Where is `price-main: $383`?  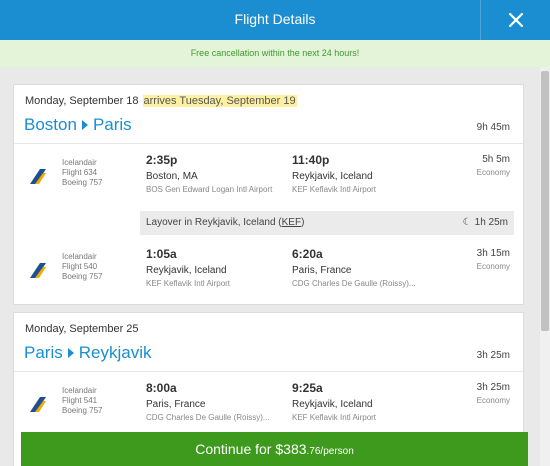
price-main: $383 is located at coordinates (291, 449).